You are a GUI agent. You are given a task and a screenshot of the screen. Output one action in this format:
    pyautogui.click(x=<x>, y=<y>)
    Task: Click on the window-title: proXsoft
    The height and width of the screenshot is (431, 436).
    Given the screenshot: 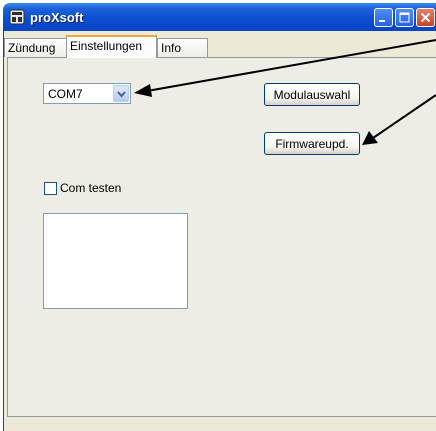 What is the action you would take?
    pyautogui.click(x=57, y=17)
    